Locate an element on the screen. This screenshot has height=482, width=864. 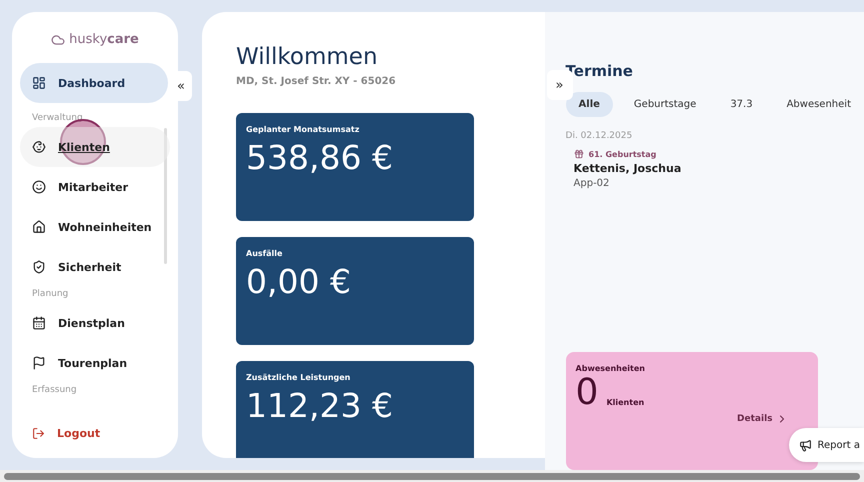
unit-label: App-02 is located at coordinates (592, 183).